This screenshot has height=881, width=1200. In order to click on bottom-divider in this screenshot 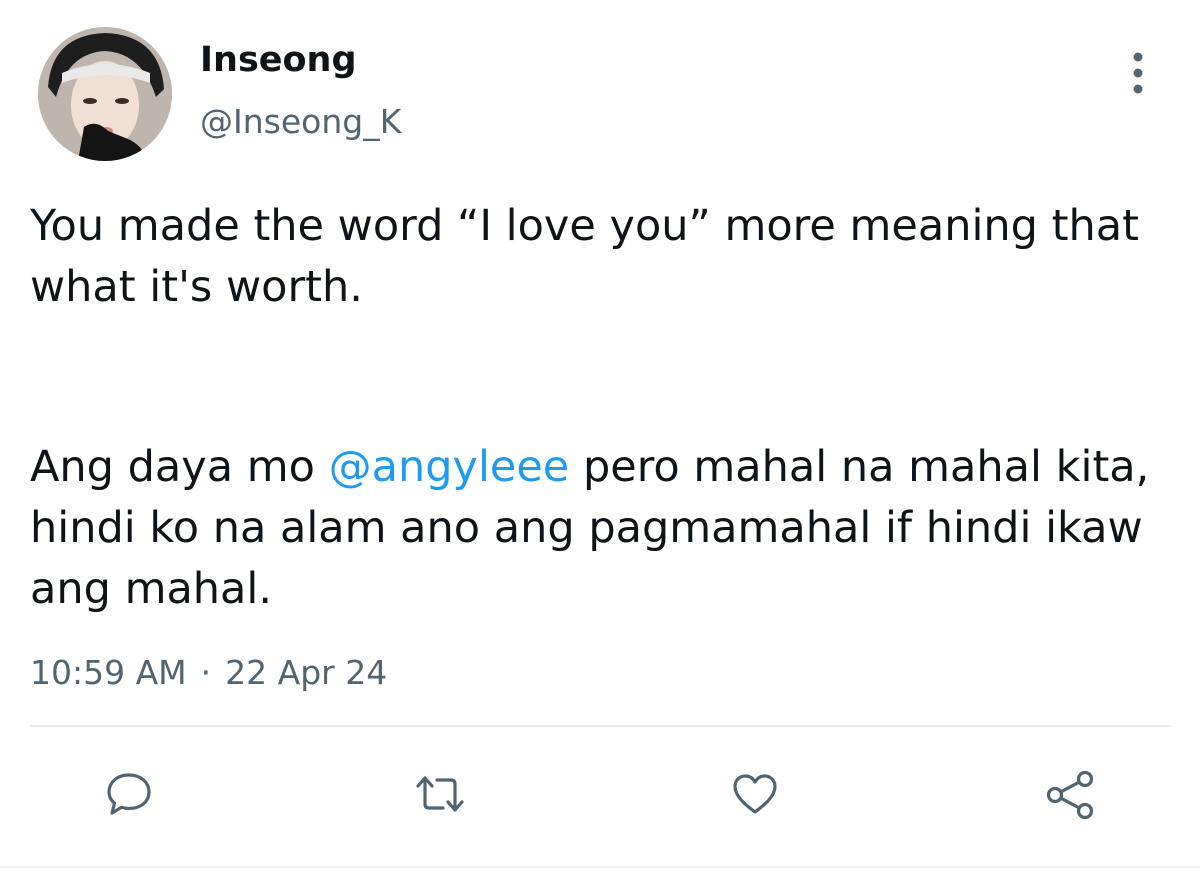, I will do `click(600, 867)`.